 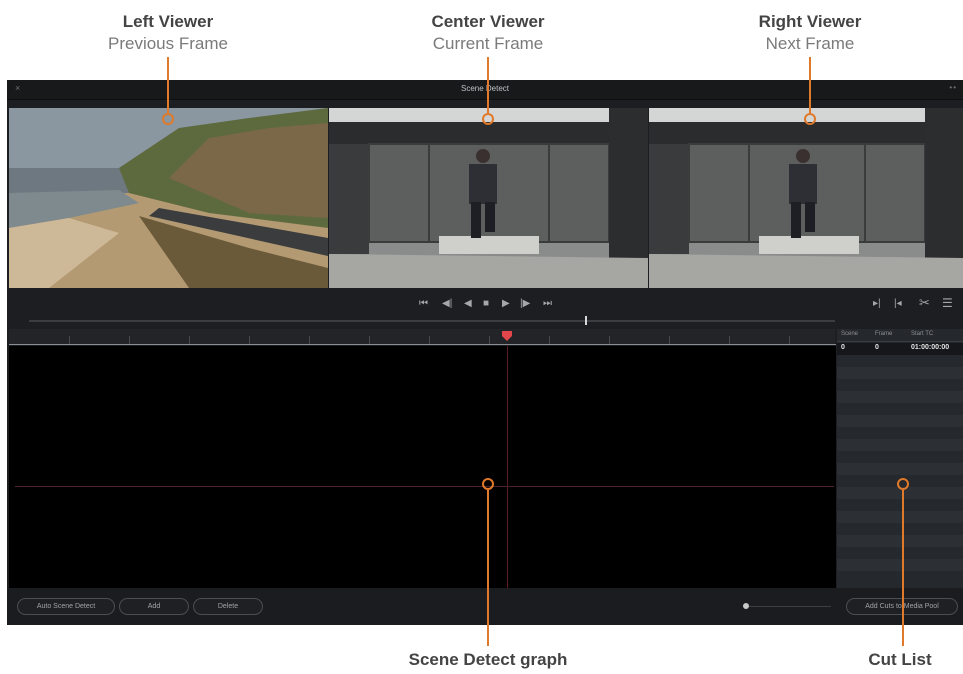 What do you see at coordinates (168, 21) in the screenshot?
I see `left-viewer-callout-title: Left Viewer` at bounding box center [168, 21].